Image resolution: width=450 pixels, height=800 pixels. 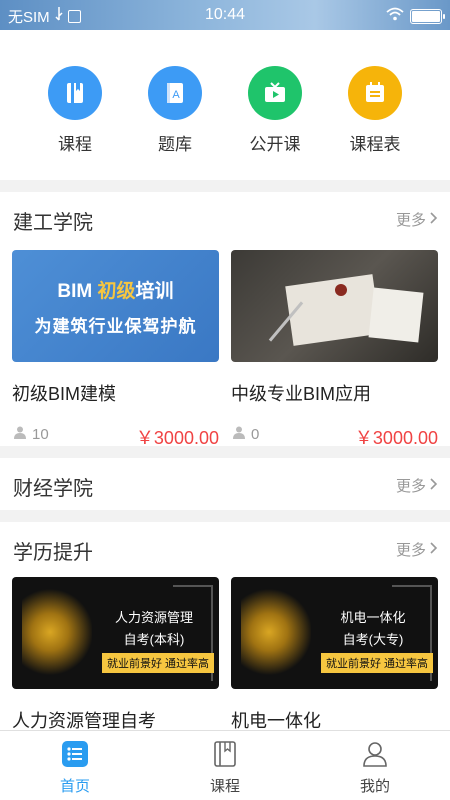 I want to click on course-card: 机电一体化 自考(大专) 就业前景好 通过率高 机电一体化, so click(x=334, y=655).